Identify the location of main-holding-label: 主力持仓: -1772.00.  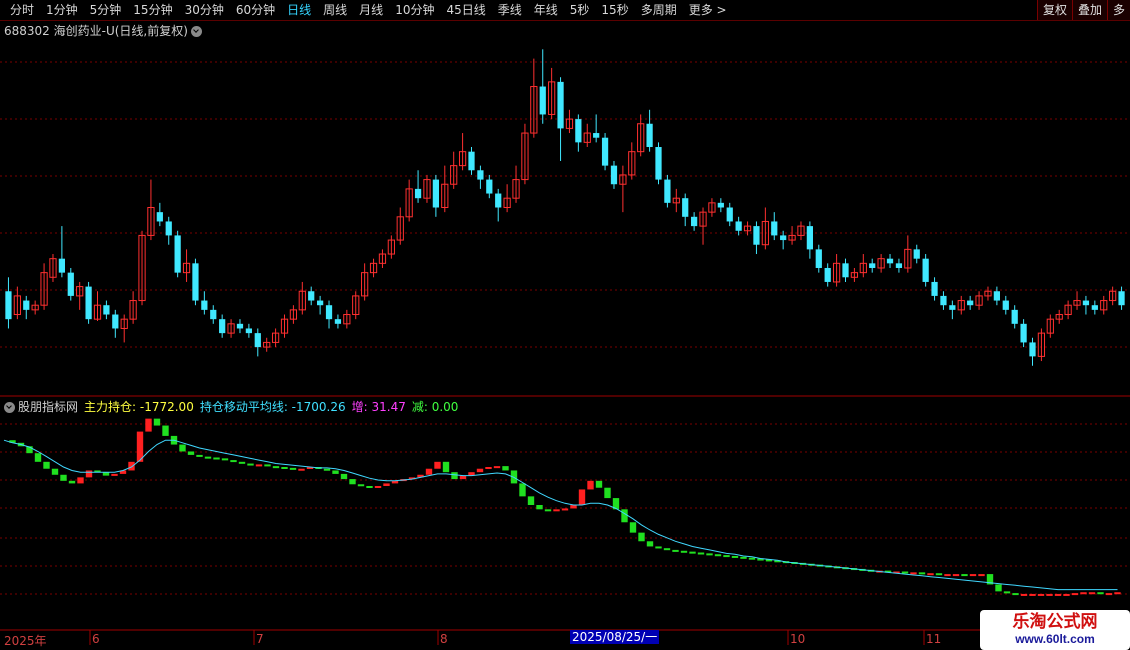
(139, 407).